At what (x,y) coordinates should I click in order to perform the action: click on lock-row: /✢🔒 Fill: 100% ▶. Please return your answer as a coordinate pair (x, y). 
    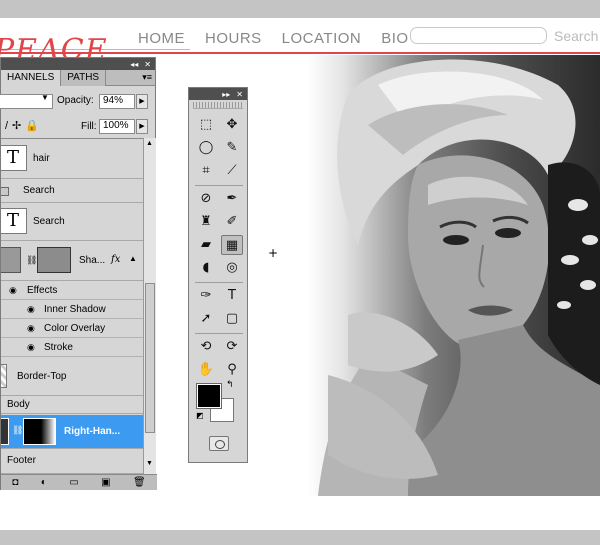
    Looking at the image, I should click on (79, 127).